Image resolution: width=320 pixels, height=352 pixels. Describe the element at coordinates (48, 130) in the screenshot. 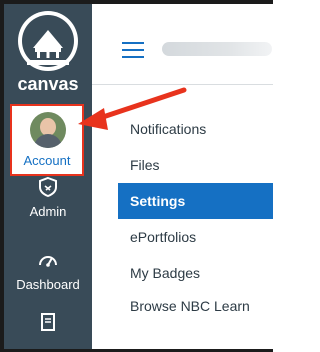

I see `user-avatar` at that location.